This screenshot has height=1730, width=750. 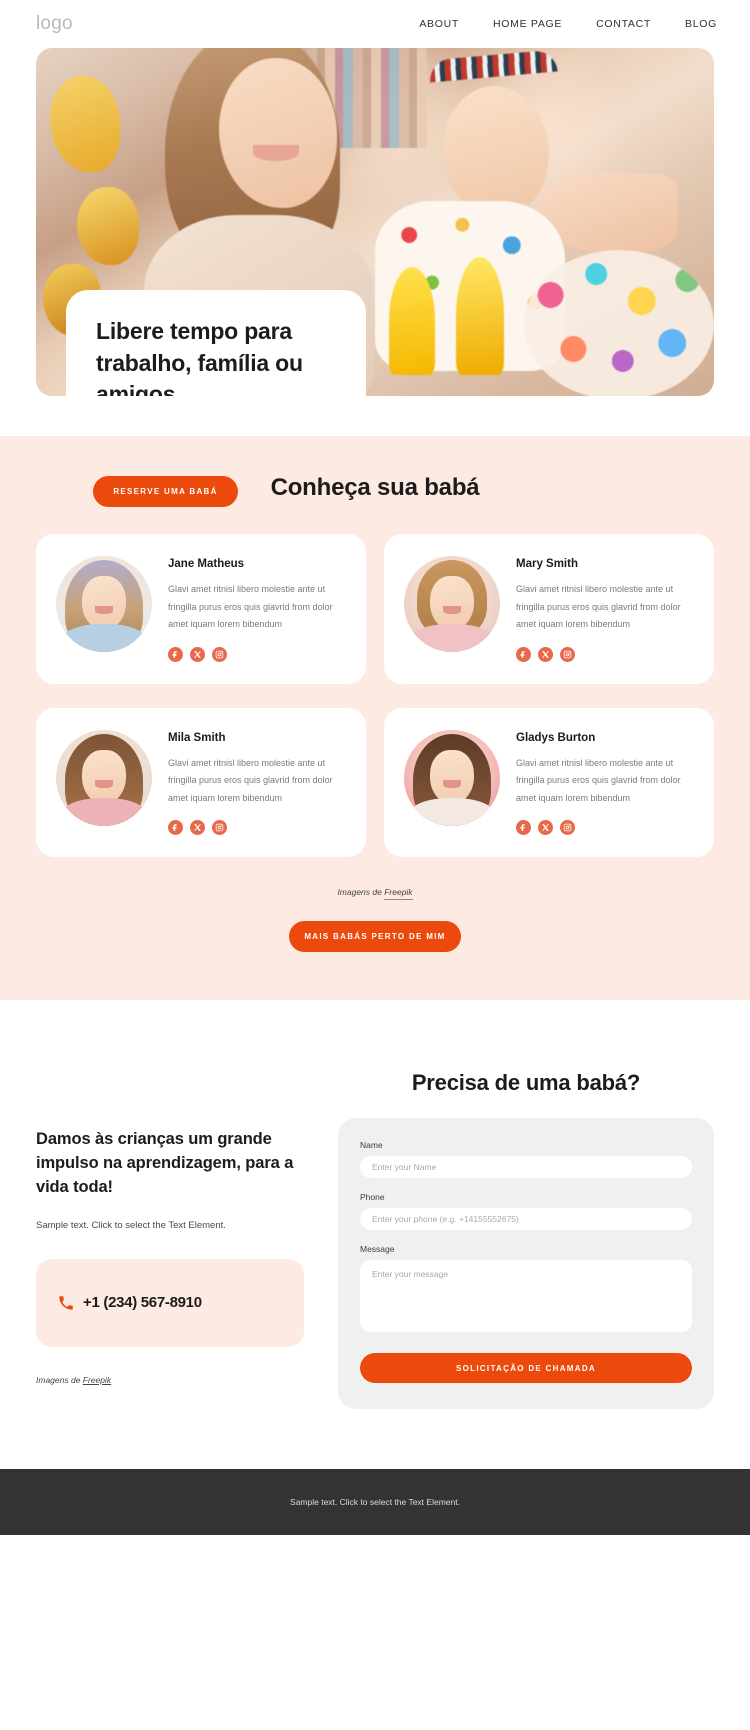 I want to click on babysitter-name: Mary Smith, so click(x=547, y=564).